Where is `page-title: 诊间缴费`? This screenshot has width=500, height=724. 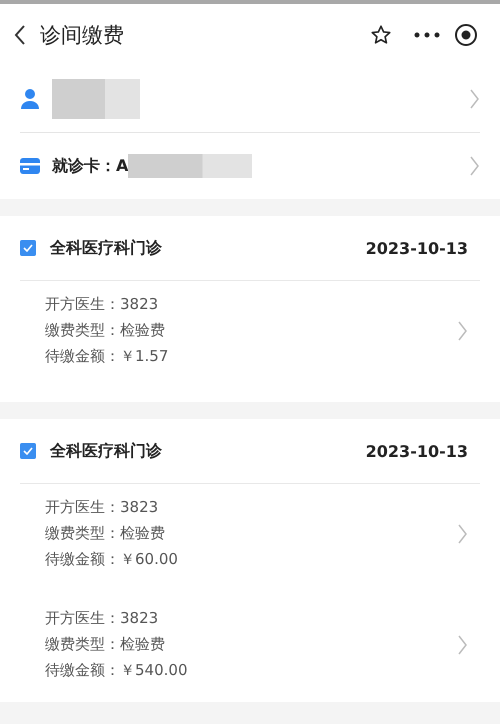 page-title: 诊间缴费 is located at coordinates (82, 35).